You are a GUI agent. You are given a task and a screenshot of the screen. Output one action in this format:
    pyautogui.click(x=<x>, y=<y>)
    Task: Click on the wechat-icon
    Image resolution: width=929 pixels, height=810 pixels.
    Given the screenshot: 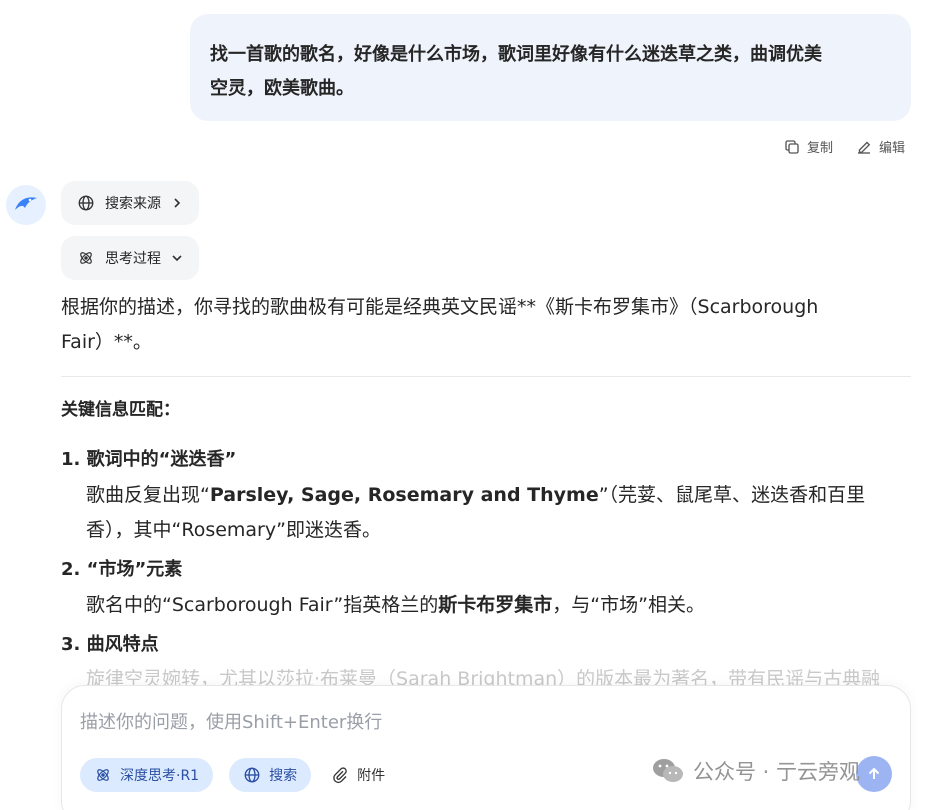 What is the action you would take?
    pyautogui.click(x=668, y=770)
    